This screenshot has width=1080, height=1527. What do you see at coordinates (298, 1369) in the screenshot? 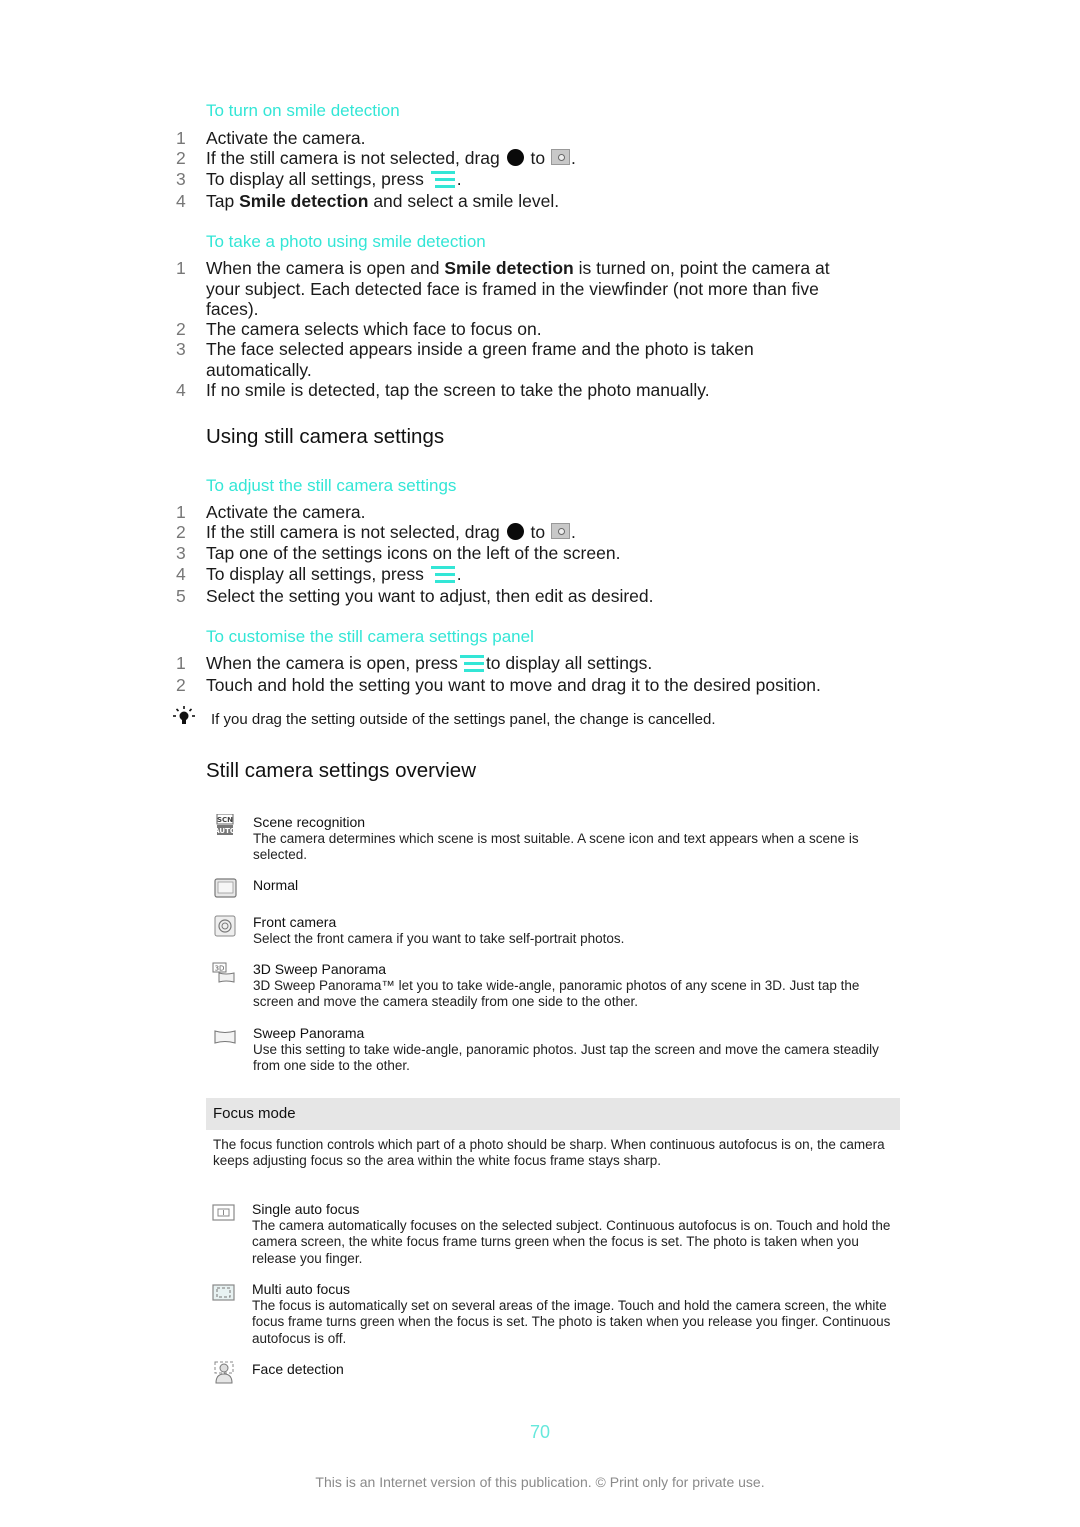
I see `setting-title: Face detection` at bounding box center [298, 1369].